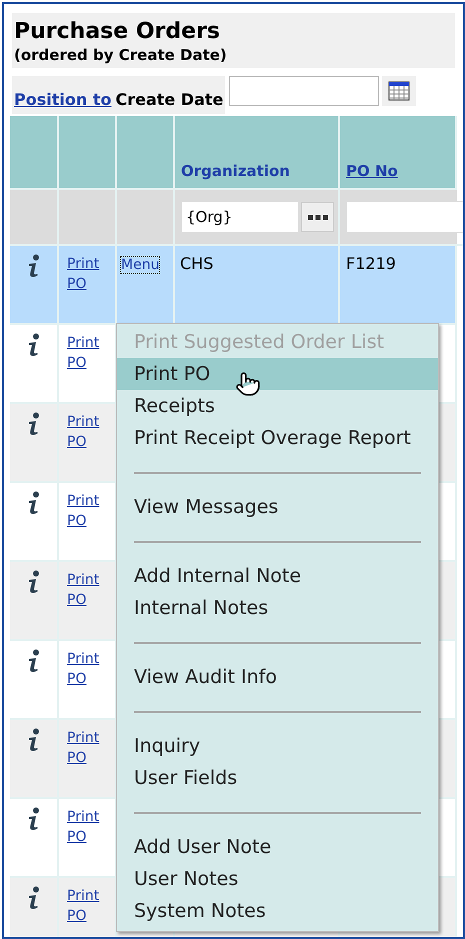 The width and height of the screenshot is (465, 939). I want to click on menu-link: Menu, so click(140, 265).